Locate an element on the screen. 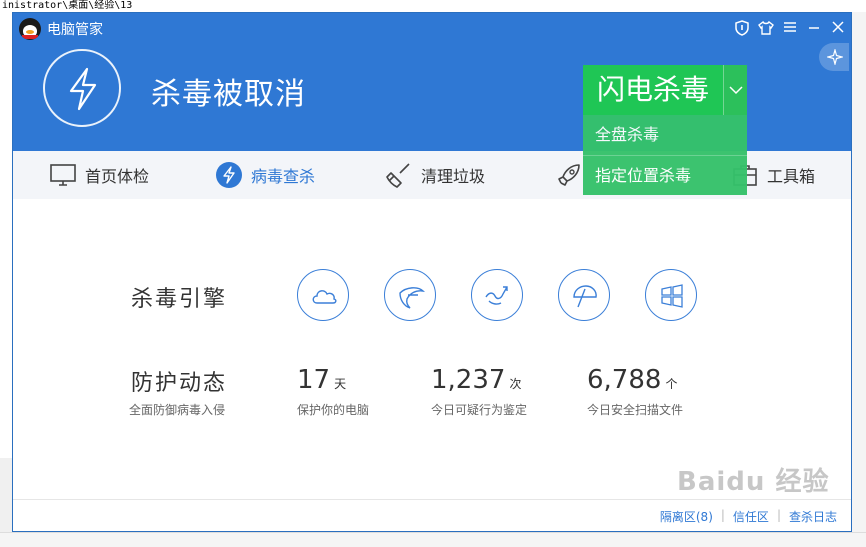 This screenshot has width=866, height=547. status-title: 杀毒被取消 is located at coordinates (228, 94).